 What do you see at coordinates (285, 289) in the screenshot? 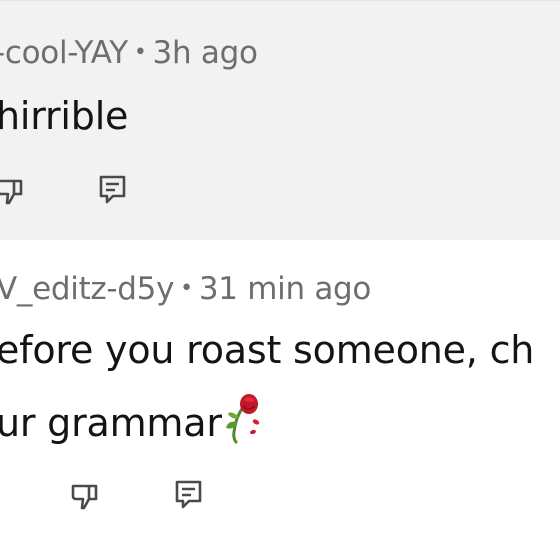
I see `comment-timestamp: 31 min ago` at bounding box center [285, 289].